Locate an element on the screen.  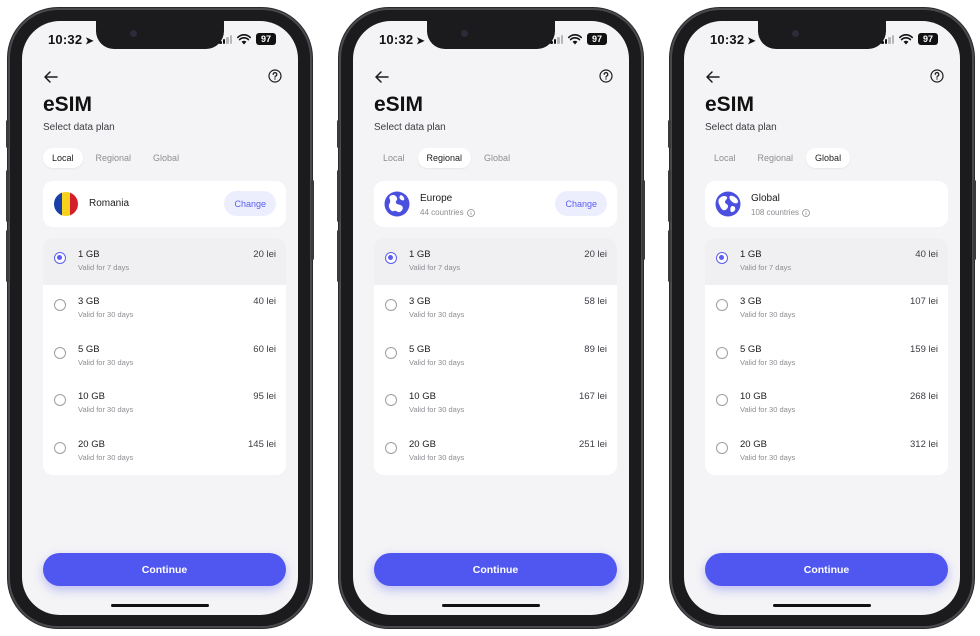
status-time-wrap: 10:32 ➤ is located at coordinates (71, 39).